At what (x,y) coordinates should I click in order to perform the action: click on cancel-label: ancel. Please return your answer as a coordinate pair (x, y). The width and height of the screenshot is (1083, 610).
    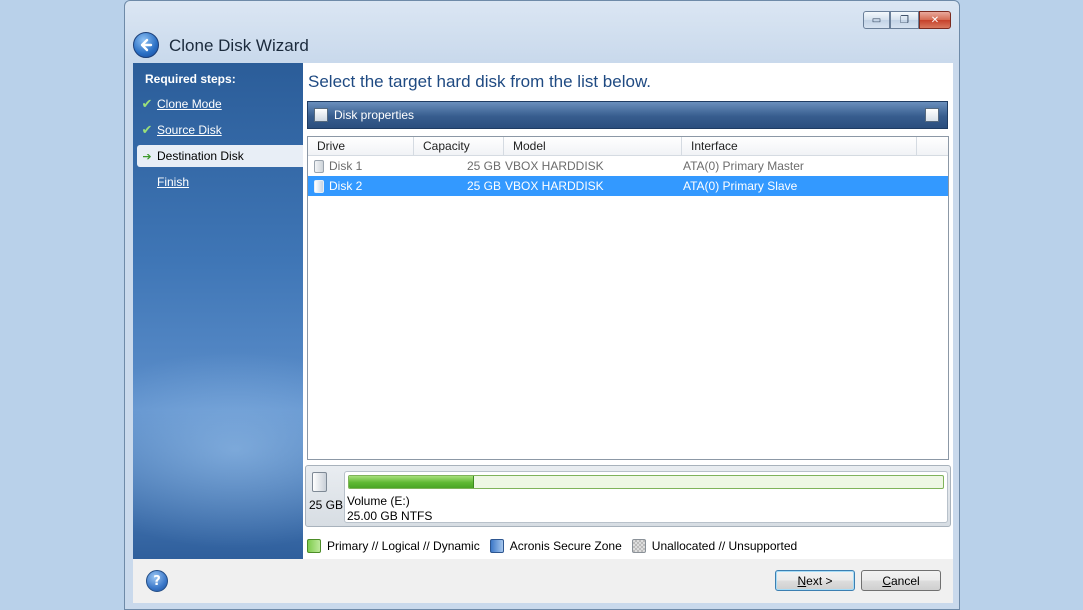
    Looking at the image, I should click on (905, 580).